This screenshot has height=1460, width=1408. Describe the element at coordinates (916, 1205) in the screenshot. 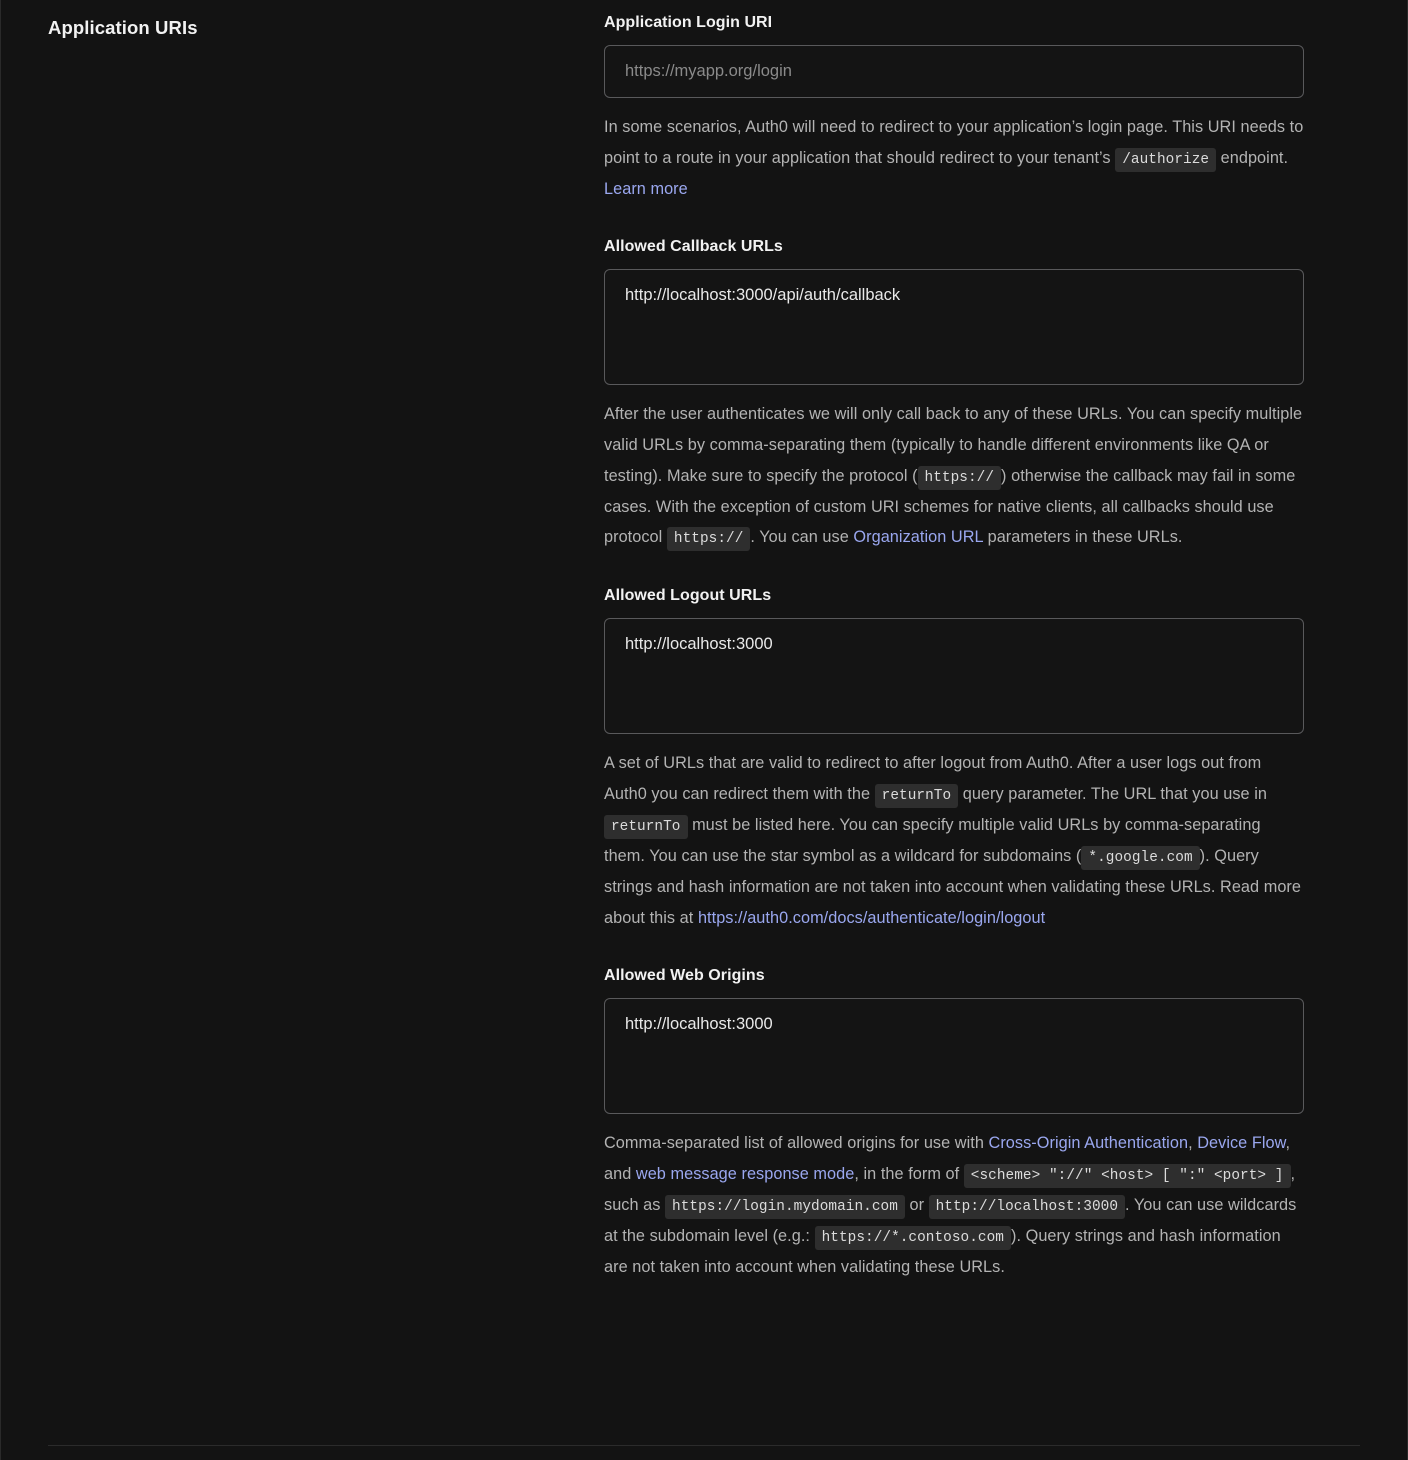

I see `help-text-part: or` at that location.